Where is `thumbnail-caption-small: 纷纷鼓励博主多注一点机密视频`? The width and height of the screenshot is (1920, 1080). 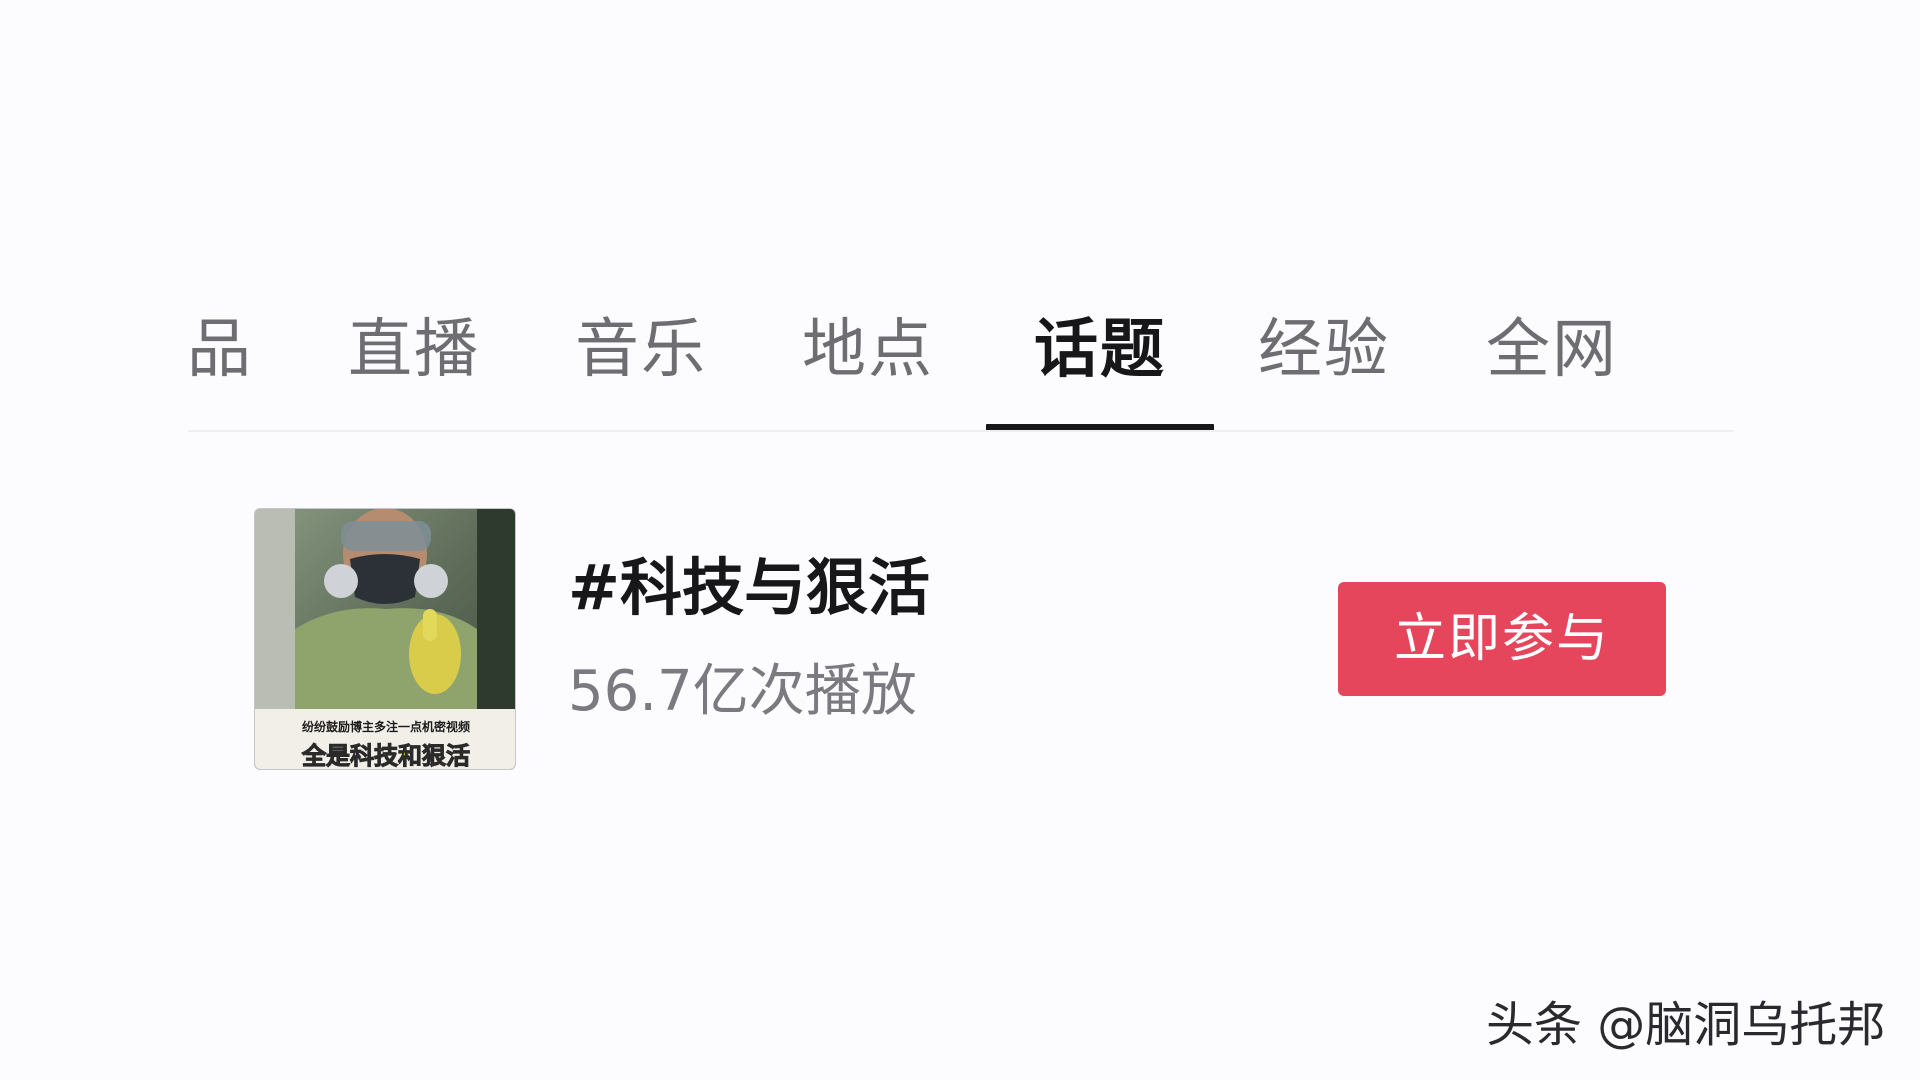
thumbnail-caption-small: 纷纷鼓励博主多注一点机密视频 is located at coordinates (386, 726).